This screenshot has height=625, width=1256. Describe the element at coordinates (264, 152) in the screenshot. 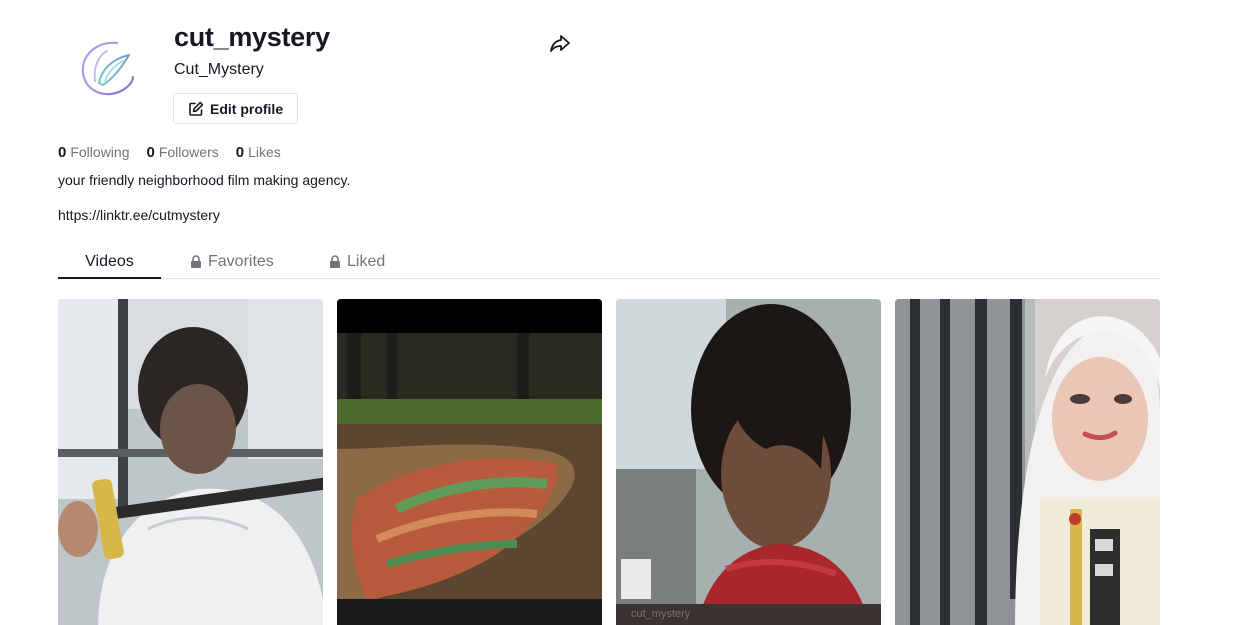

I see `stat-likes-label: Likes` at that location.